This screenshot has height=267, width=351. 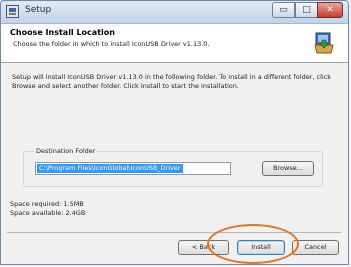 I want to click on back-button: < Back, so click(x=203, y=247).